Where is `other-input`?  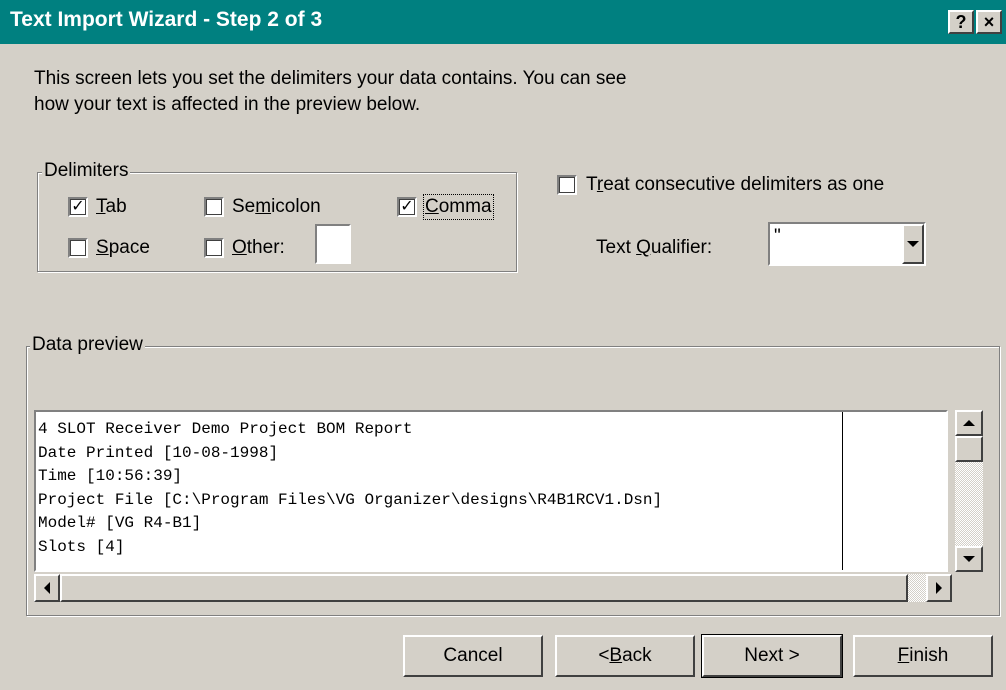
other-input is located at coordinates (333, 244).